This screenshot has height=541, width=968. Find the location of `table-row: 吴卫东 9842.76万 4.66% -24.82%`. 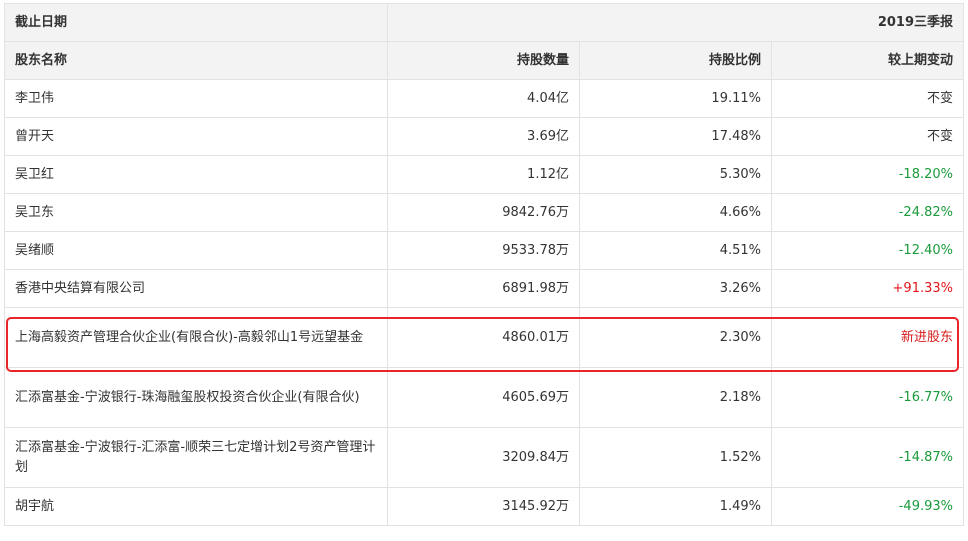

table-row: 吴卫东 9842.76万 4.66% -24.82% is located at coordinates (484, 212).